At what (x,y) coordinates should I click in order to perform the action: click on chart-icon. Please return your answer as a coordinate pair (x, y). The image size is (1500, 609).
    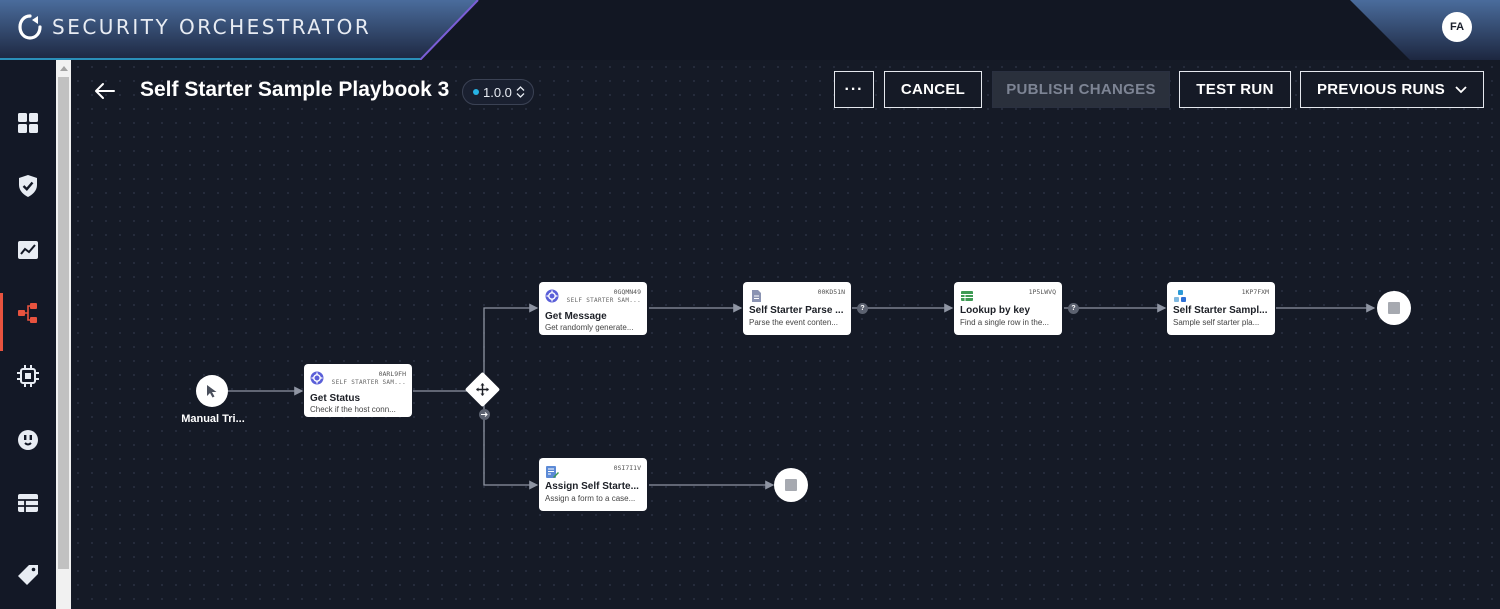
    Looking at the image, I should click on (28, 250).